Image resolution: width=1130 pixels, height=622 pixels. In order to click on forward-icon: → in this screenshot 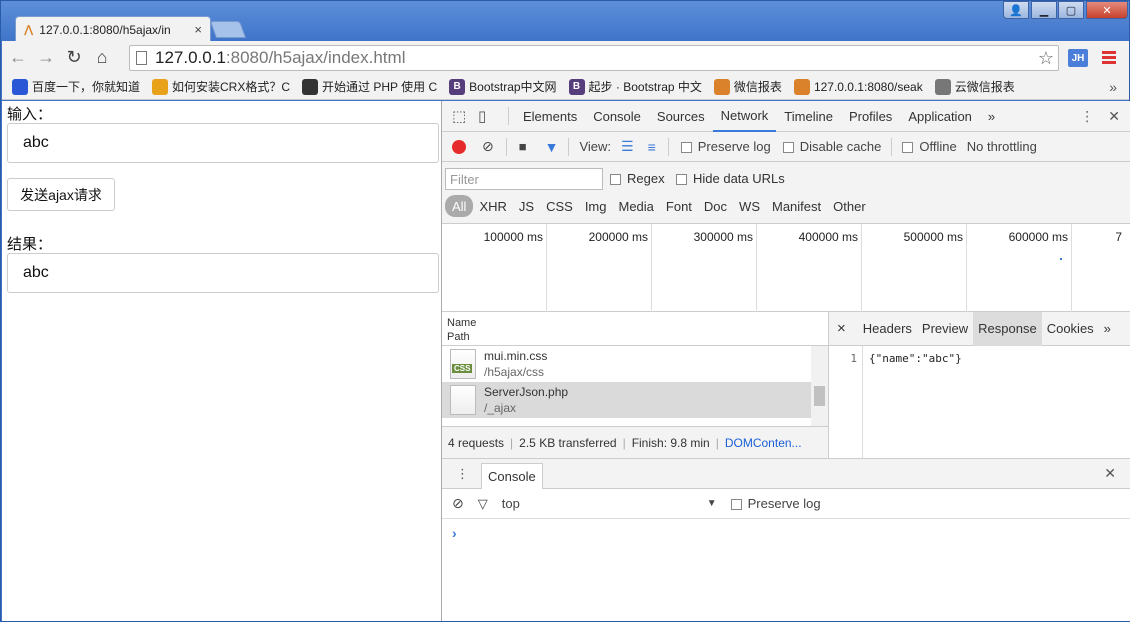, I will do `click(46, 58)`.